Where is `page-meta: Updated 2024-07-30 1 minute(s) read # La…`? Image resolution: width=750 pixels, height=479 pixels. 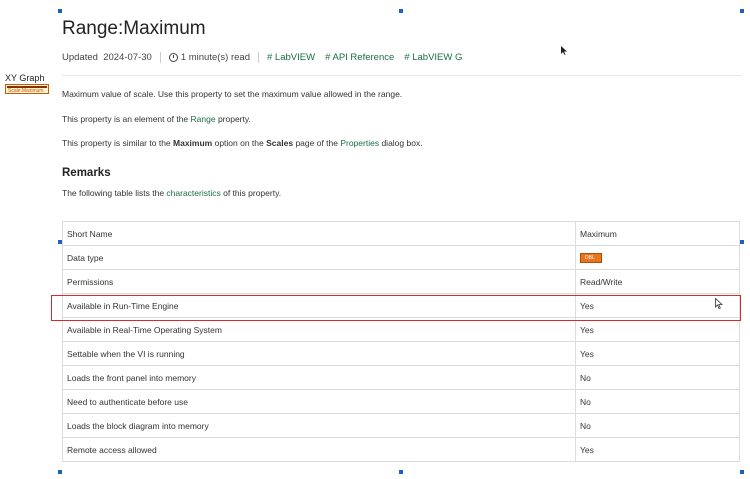
page-meta: Updated 2024-07-30 1 minute(s) read # La… is located at coordinates (267, 57).